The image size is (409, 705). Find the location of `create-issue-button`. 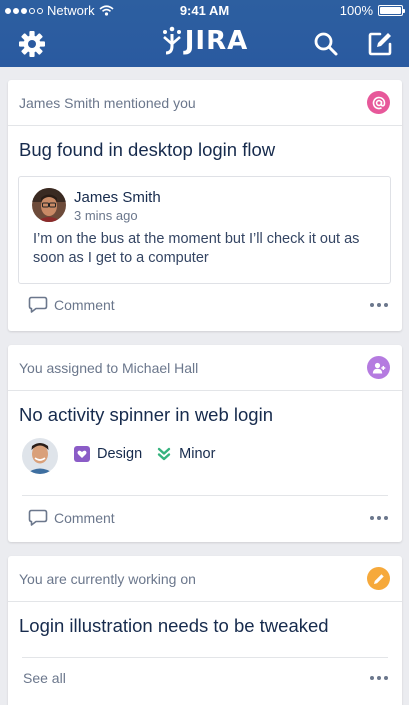

create-issue-button is located at coordinates (380, 44).